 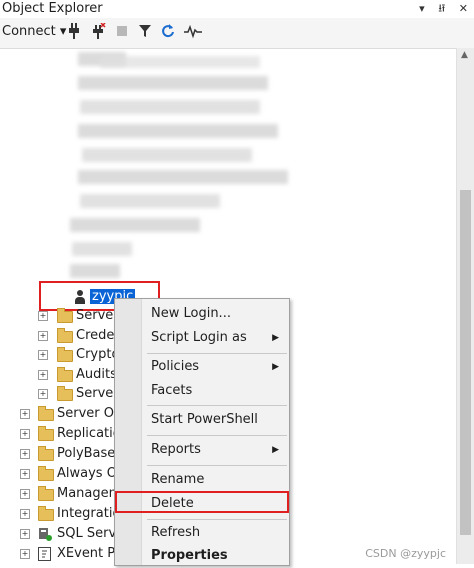 I want to click on tree-item-label: Replicatio, so click(x=89, y=433).